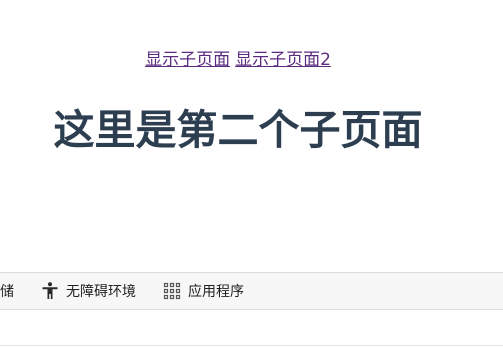 This screenshot has width=503, height=348. Describe the element at coordinates (251, 329) in the screenshot. I see `bottom-panel` at that location.